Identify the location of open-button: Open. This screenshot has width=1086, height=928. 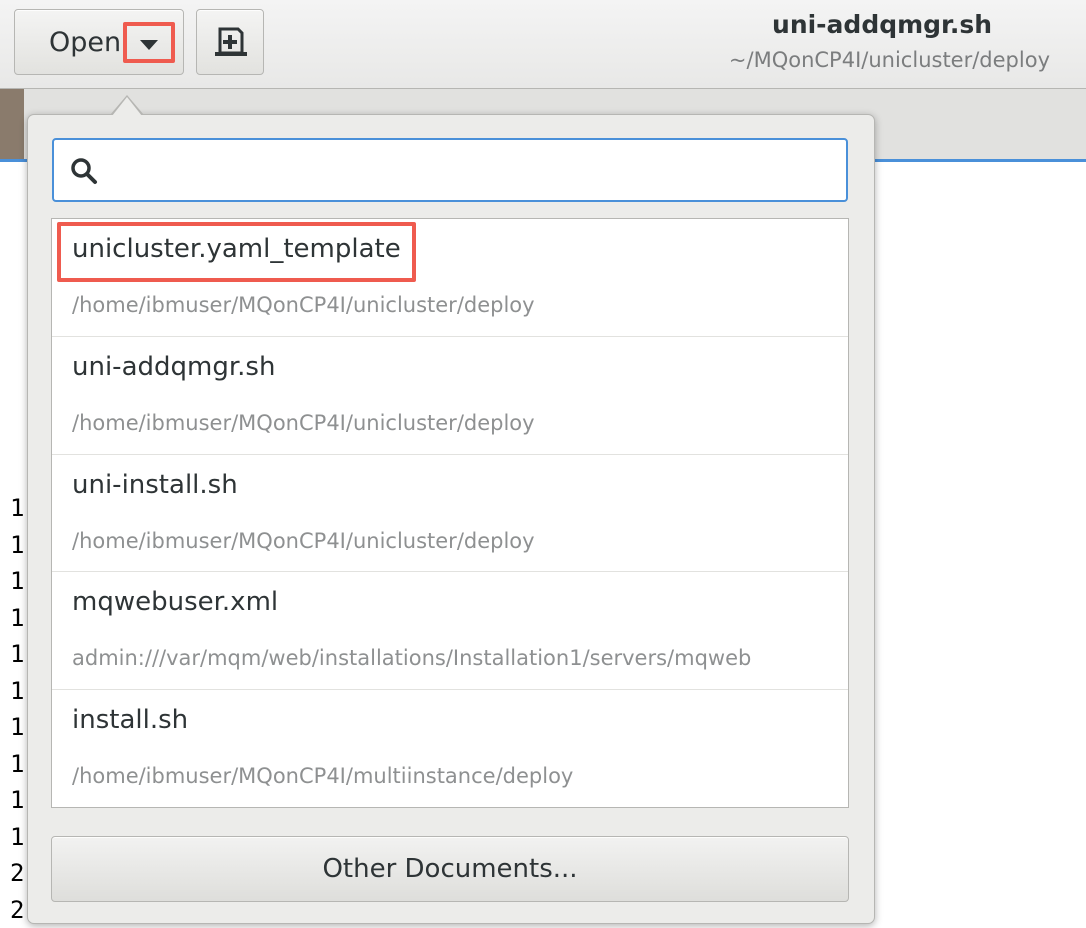
(99, 42).